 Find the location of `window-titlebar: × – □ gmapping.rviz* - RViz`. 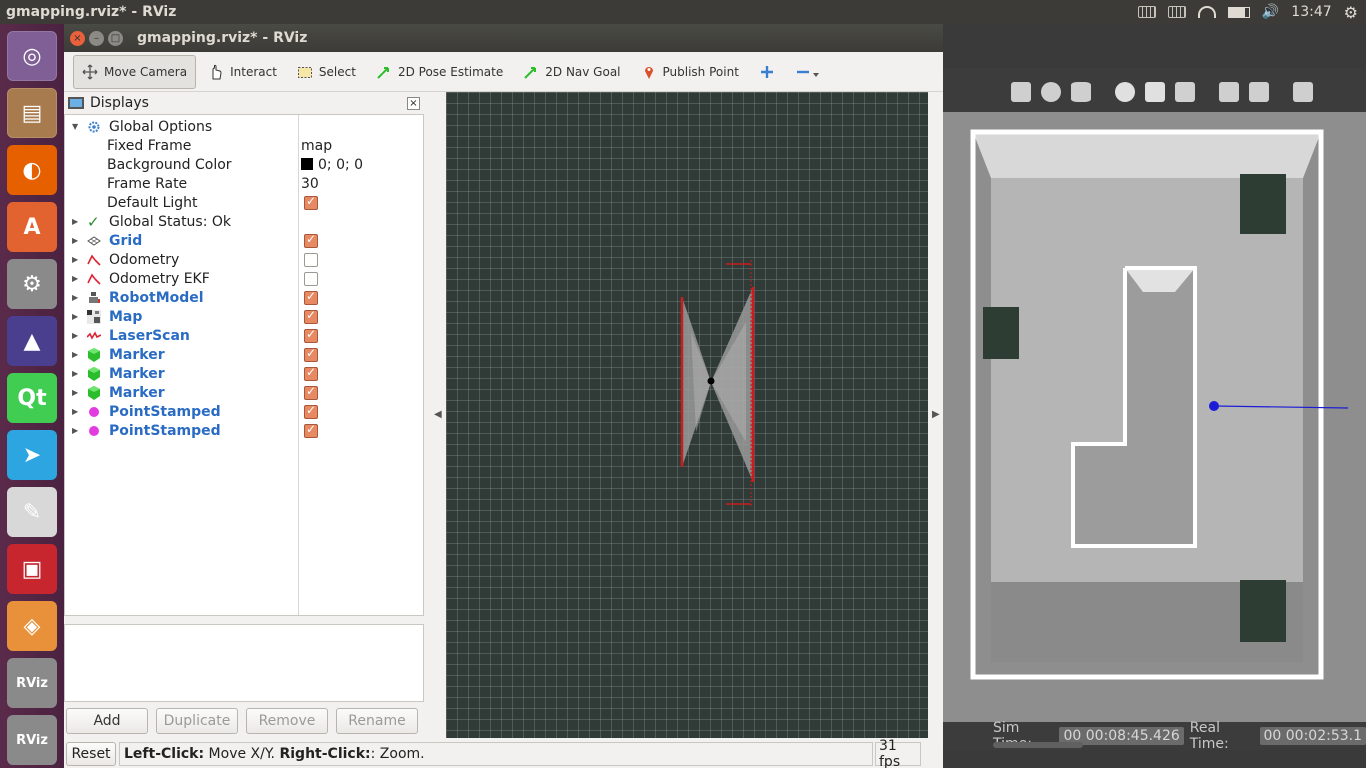

window-titlebar: × – □ gmapping.rviz* - RViz is located at coordinates (503, 38).